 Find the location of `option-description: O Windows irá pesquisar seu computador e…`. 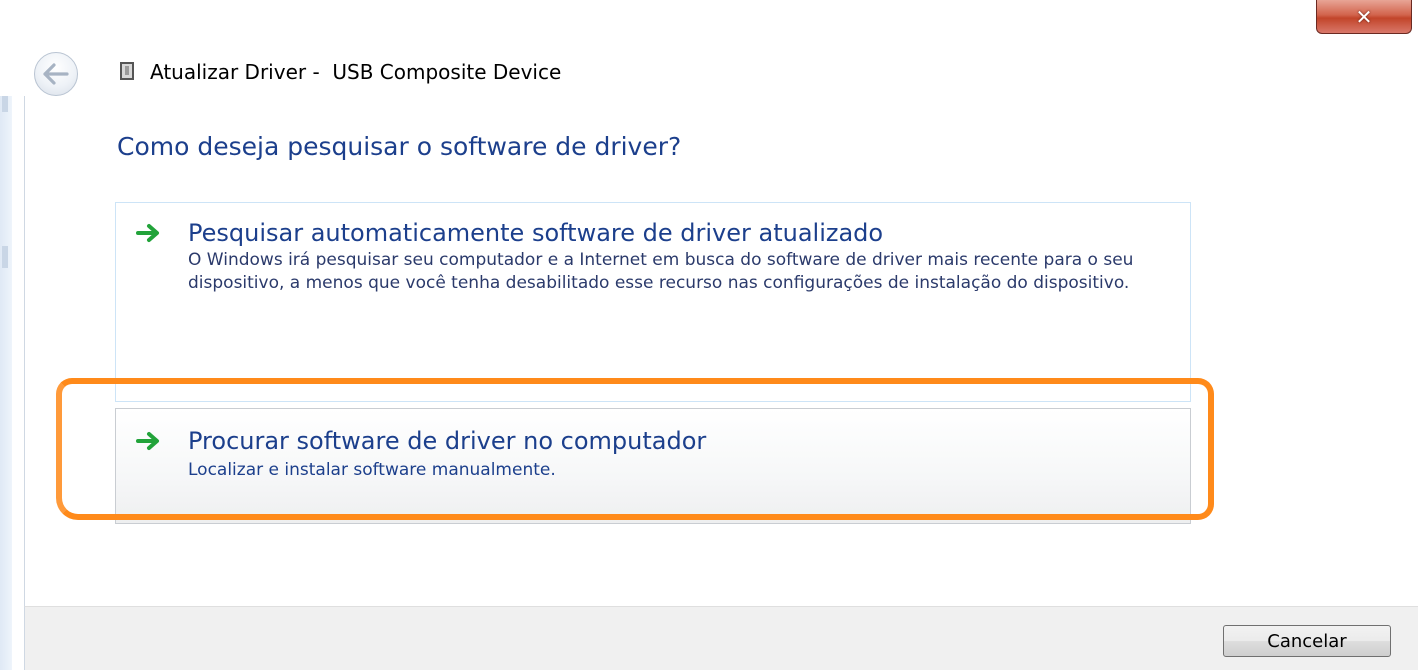

option-description: O Windows irá pesquisar seu computador e… is located at coordinates (661, 271).